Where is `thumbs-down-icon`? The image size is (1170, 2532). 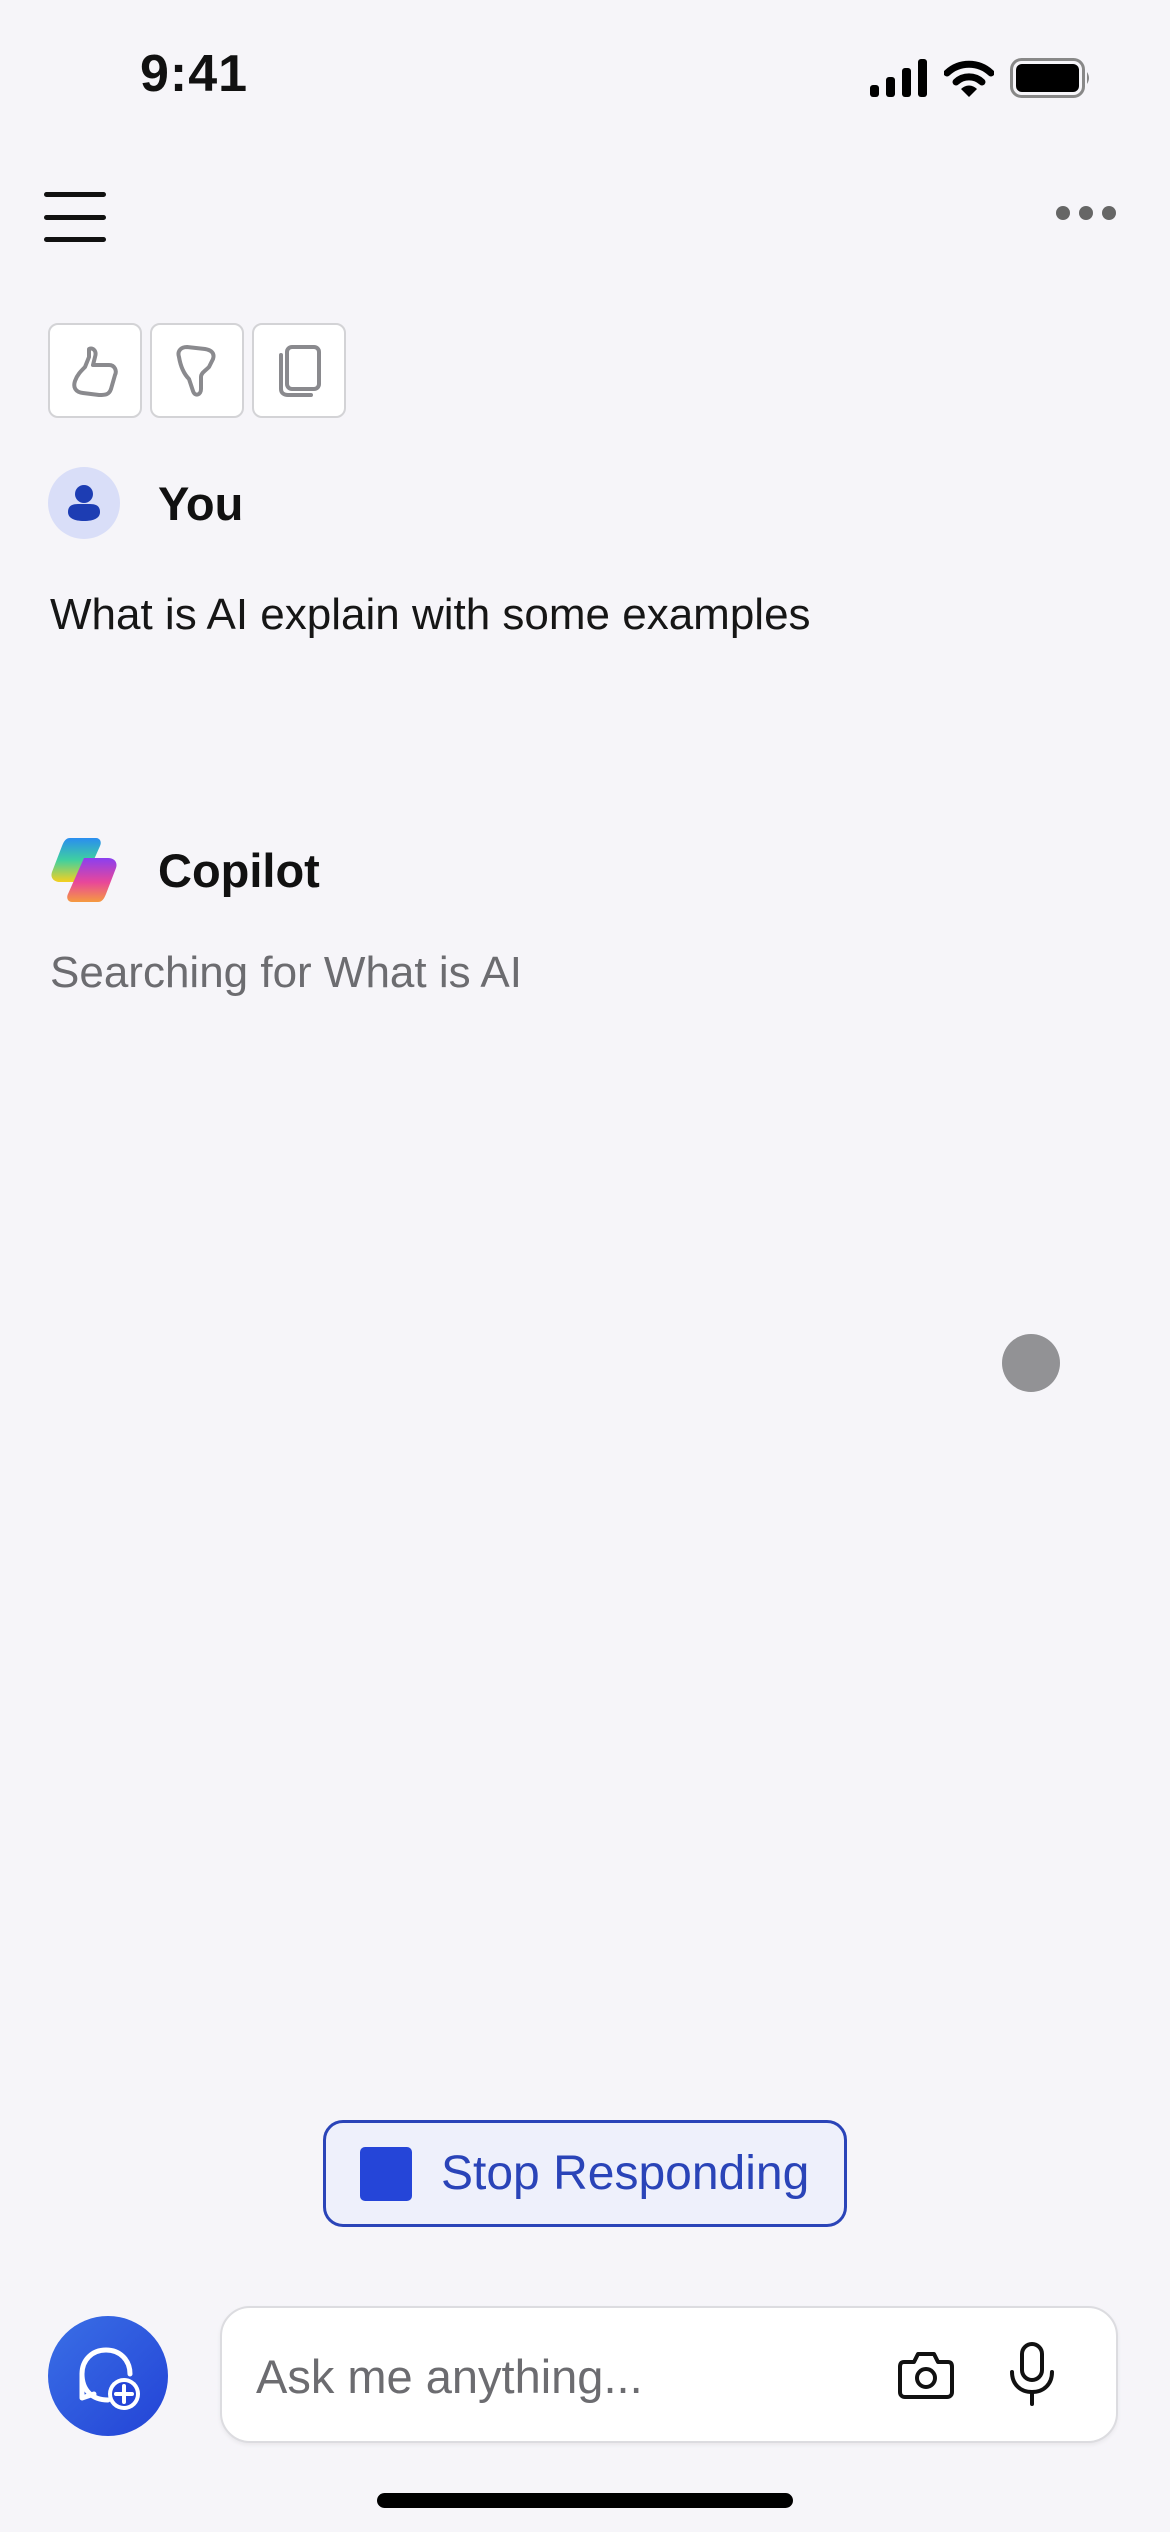
thumbs-down-icon is located at coordinates (196, 370).